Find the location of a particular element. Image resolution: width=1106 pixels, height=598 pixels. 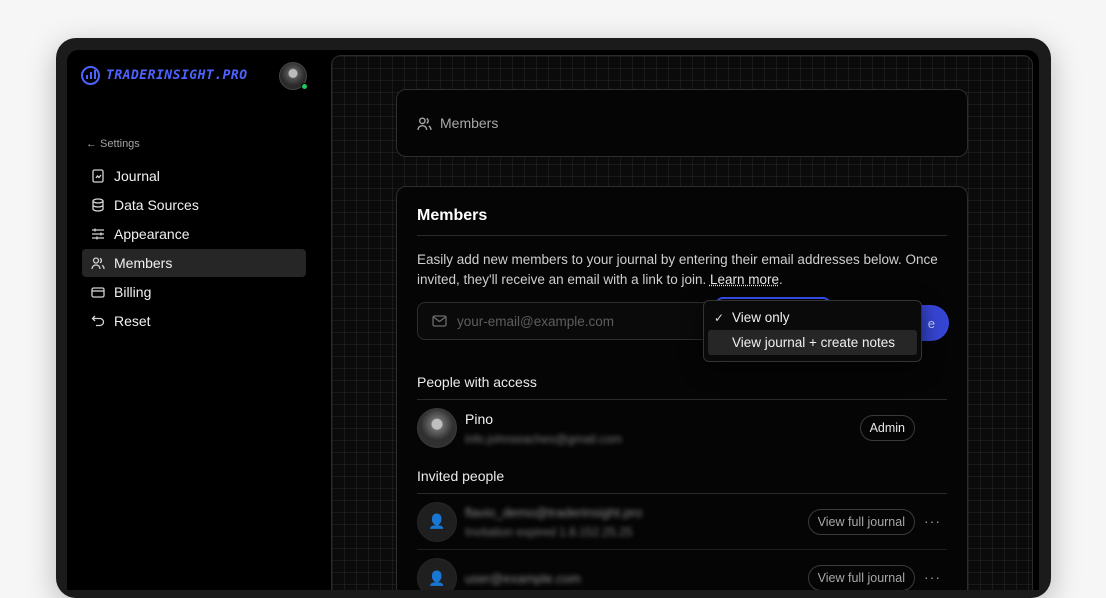

brand-logo: TRADERINSIGHT.PRO is located at coordinates (164, 75).